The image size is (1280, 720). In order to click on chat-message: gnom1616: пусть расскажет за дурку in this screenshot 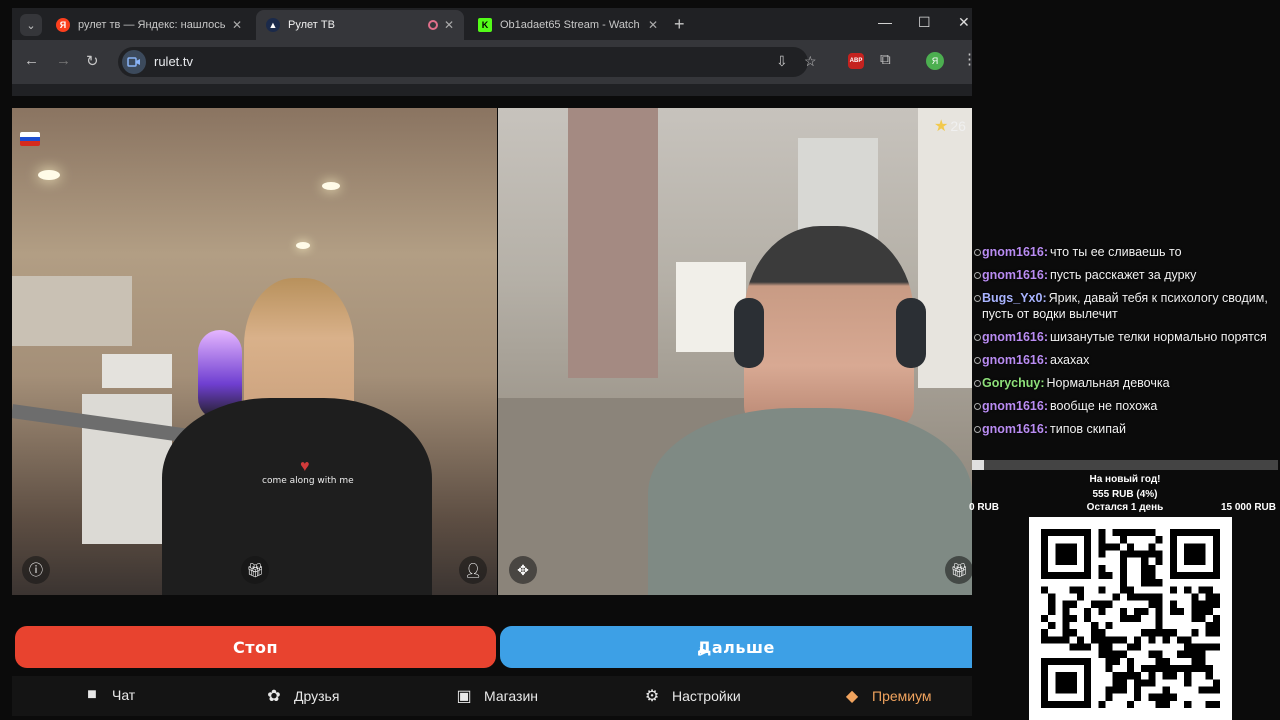, I will do `click(1123, 275)`.